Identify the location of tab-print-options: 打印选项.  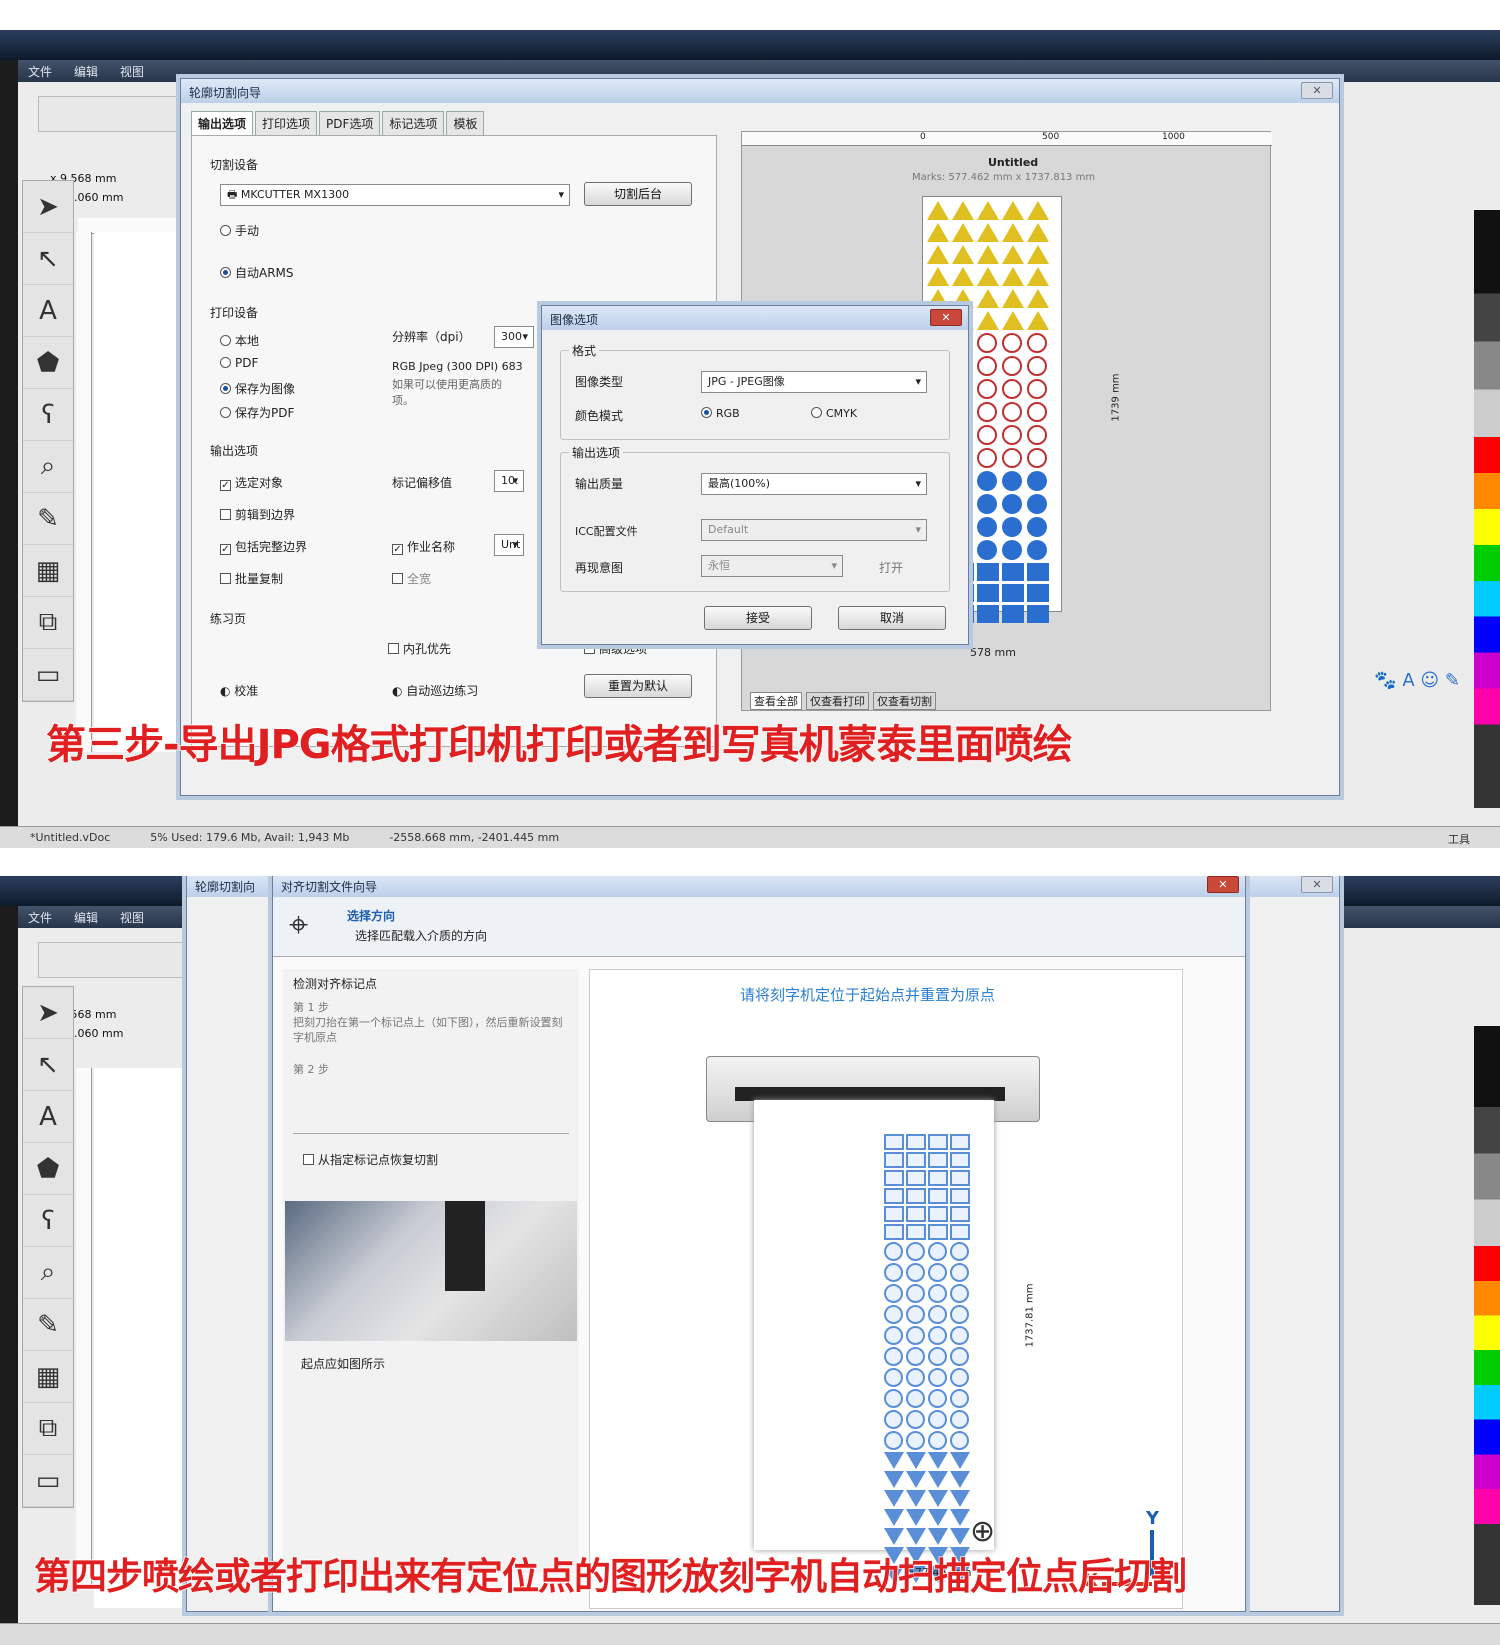
(286, 123).